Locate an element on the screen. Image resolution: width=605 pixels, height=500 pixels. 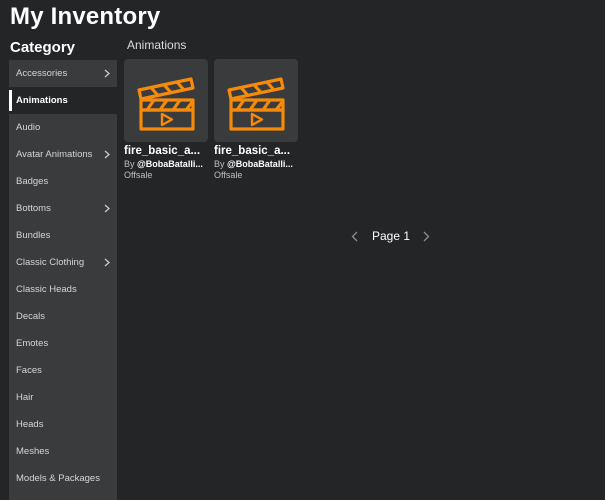
sidebar-item-hair: Hair is located at coordinates (63, 397).